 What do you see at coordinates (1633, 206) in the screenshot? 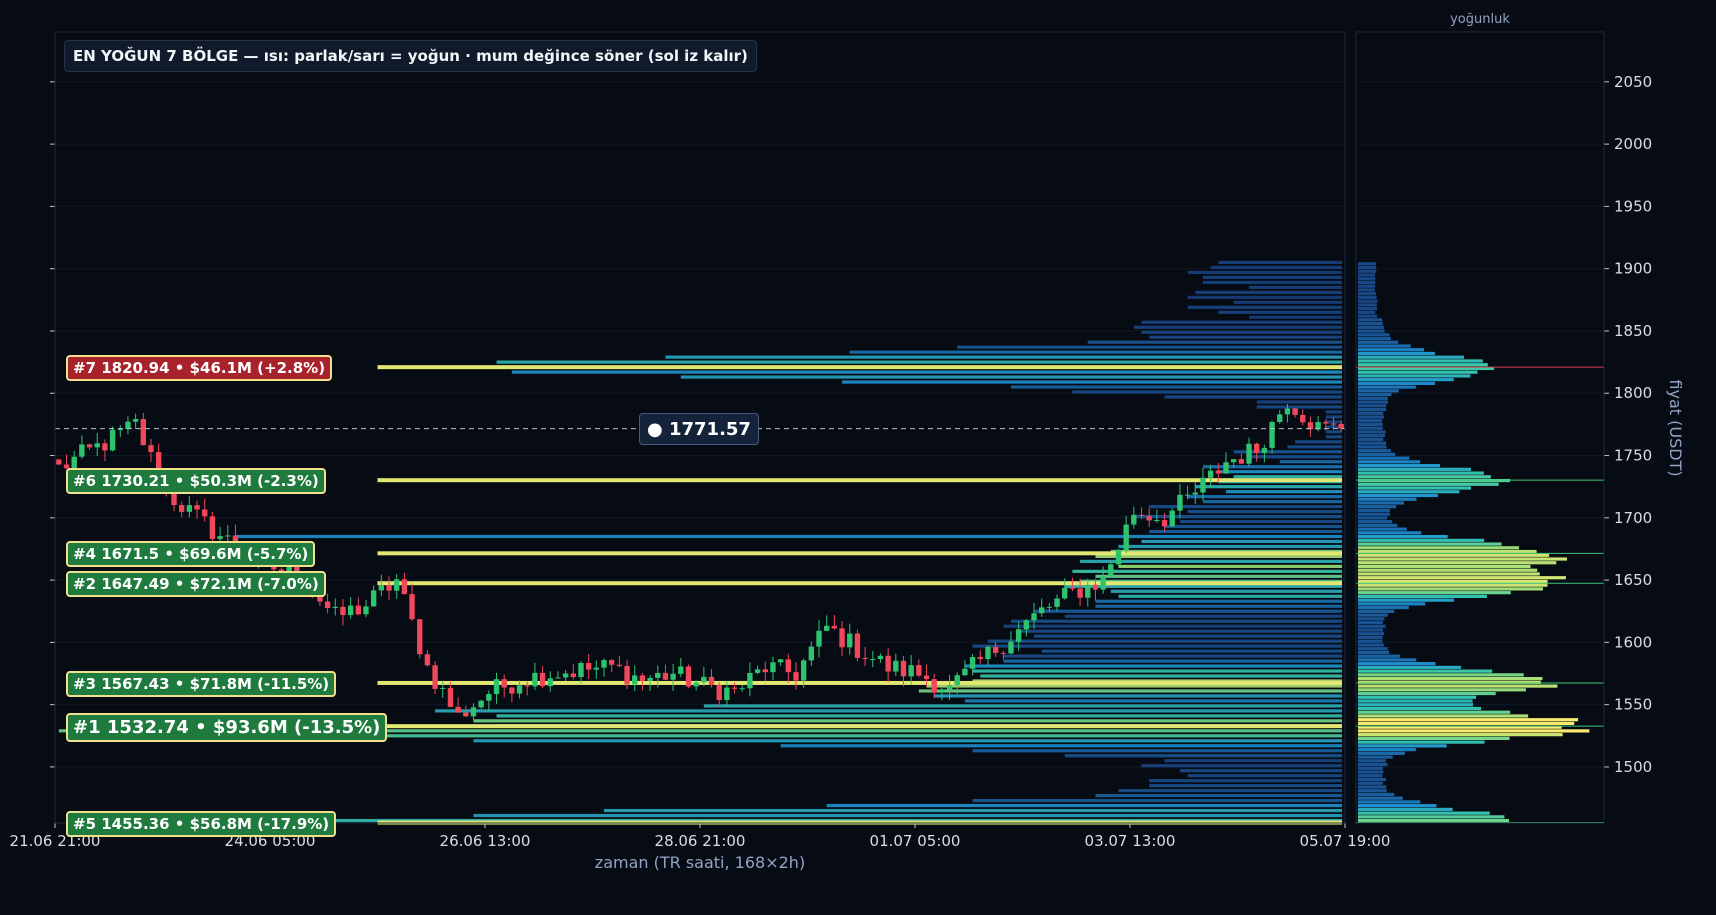
I see `y-tick-label: 1950` at bounding box center [1633, 206].